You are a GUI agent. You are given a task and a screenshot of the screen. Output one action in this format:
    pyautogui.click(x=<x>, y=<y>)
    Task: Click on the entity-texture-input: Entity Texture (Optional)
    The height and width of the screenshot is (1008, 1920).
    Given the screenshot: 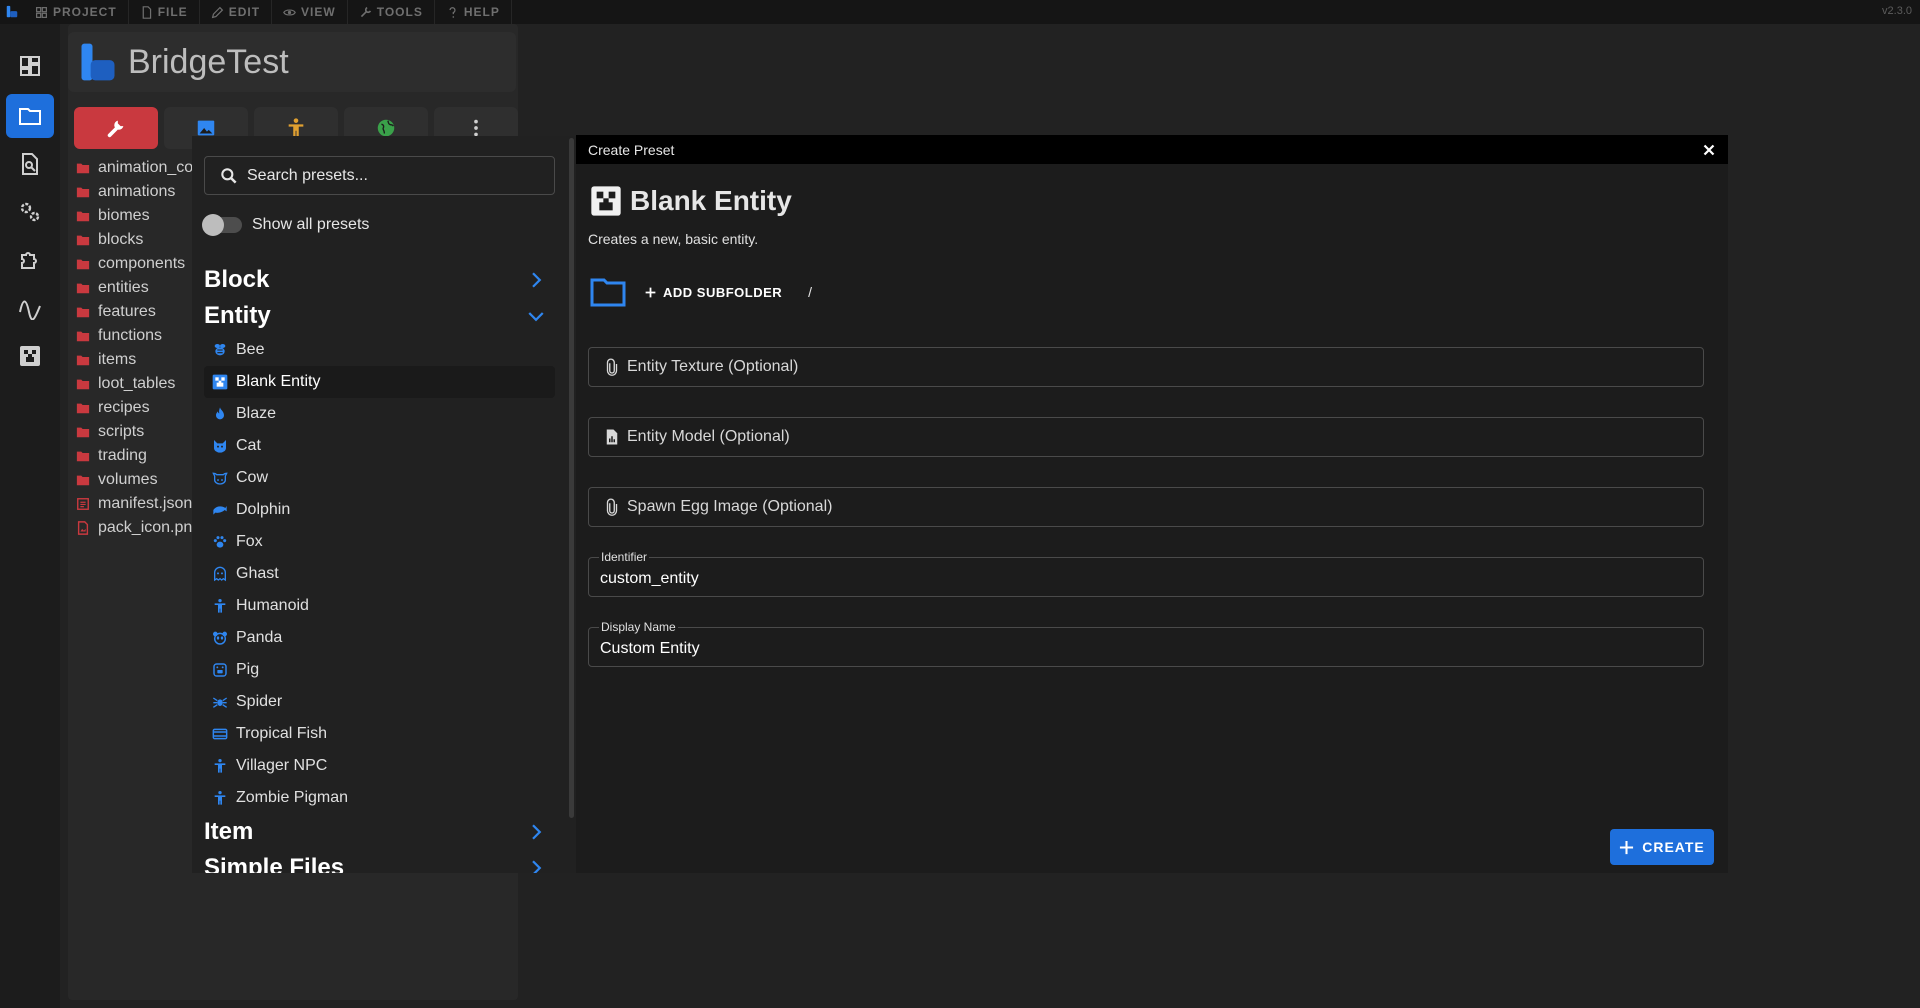 What is the action you would take?
    pyautogui.click(x=1146, y=367)
    